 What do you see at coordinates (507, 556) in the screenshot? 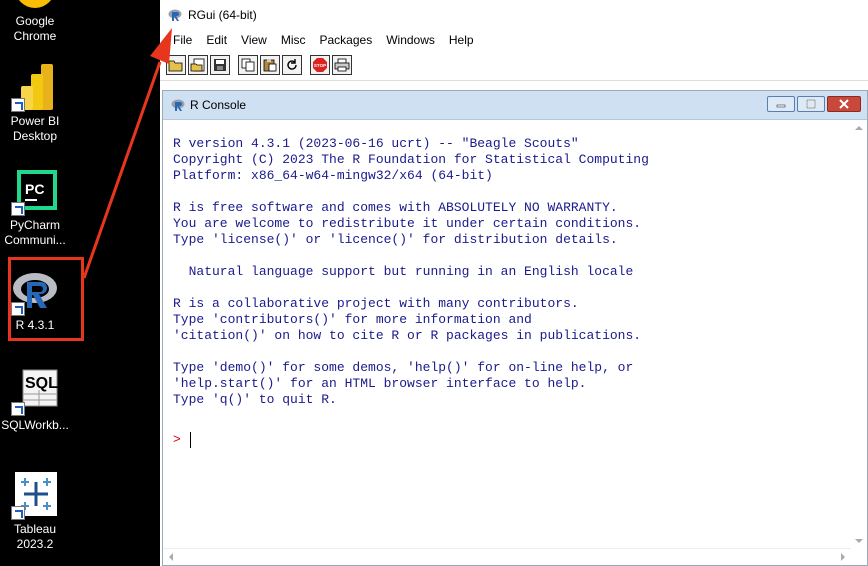
I see `horizontal-scrollbar` at bounding box center [507, 556].